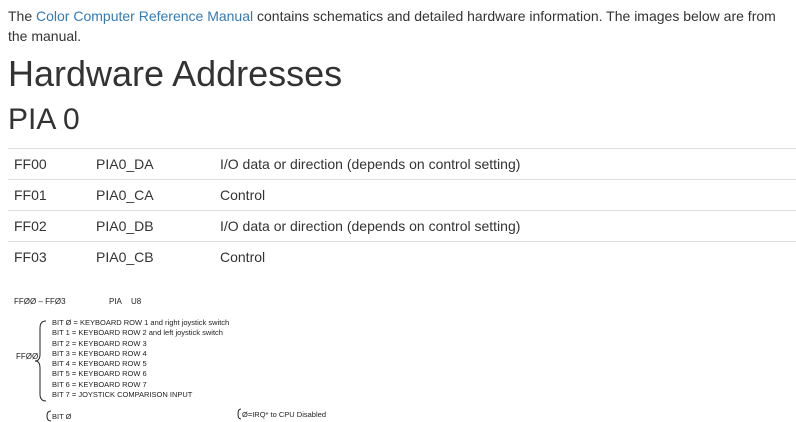  Describe the element at coordinates (99, 364) in the screenshot. I see `figure-bit-line: BIT 4 = KEYBOARD ROW 5` at that location.